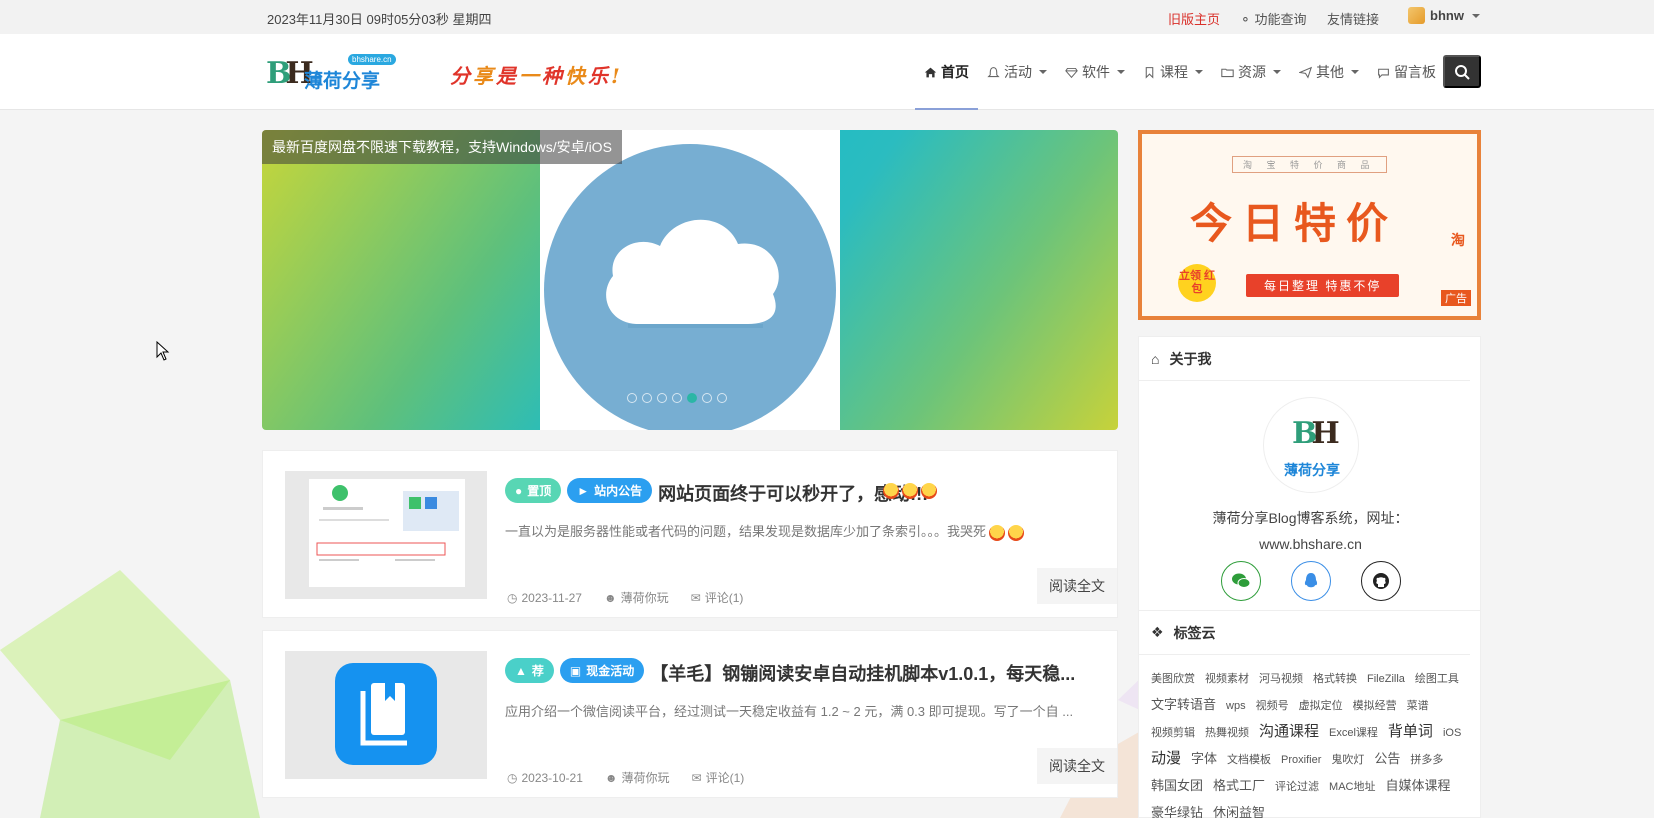 This screenshot has width=1654, height=818. What do you see at coordinates (461, 76) in the screenshot?
I see `slogan-char: 分` at bounding box center [461, 76].